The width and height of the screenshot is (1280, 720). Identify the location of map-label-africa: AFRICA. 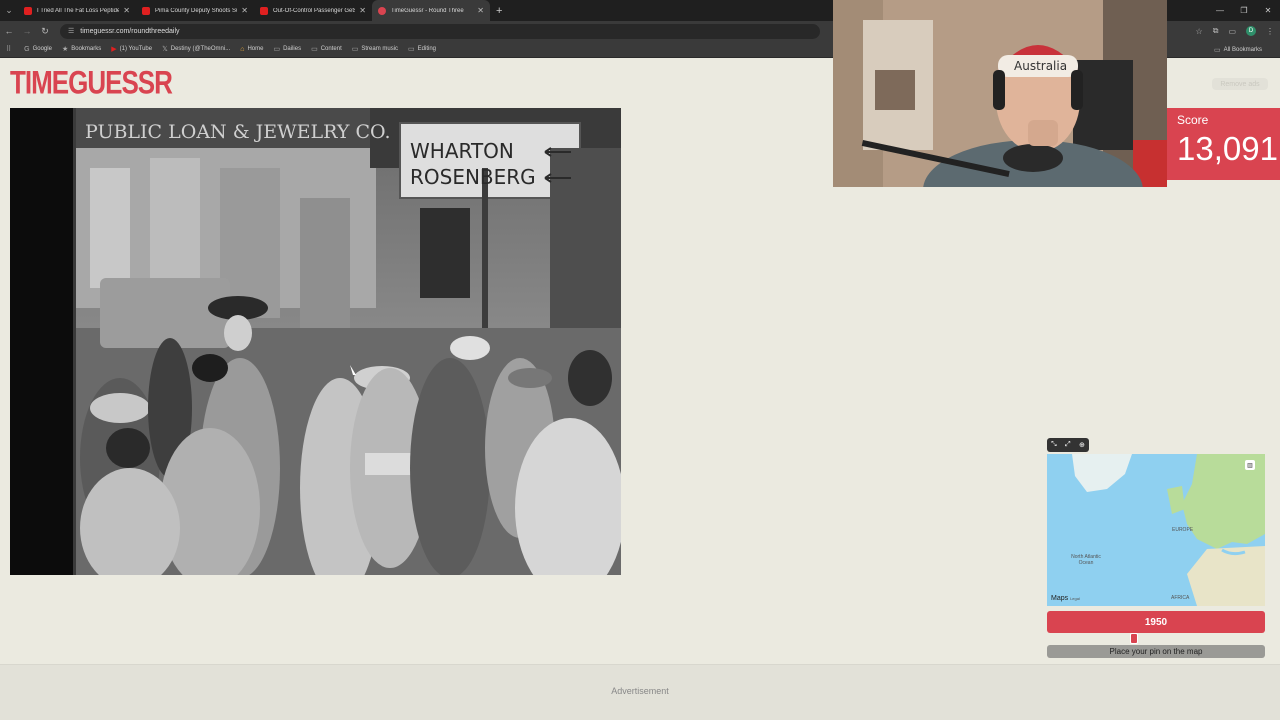
(1180, 598).